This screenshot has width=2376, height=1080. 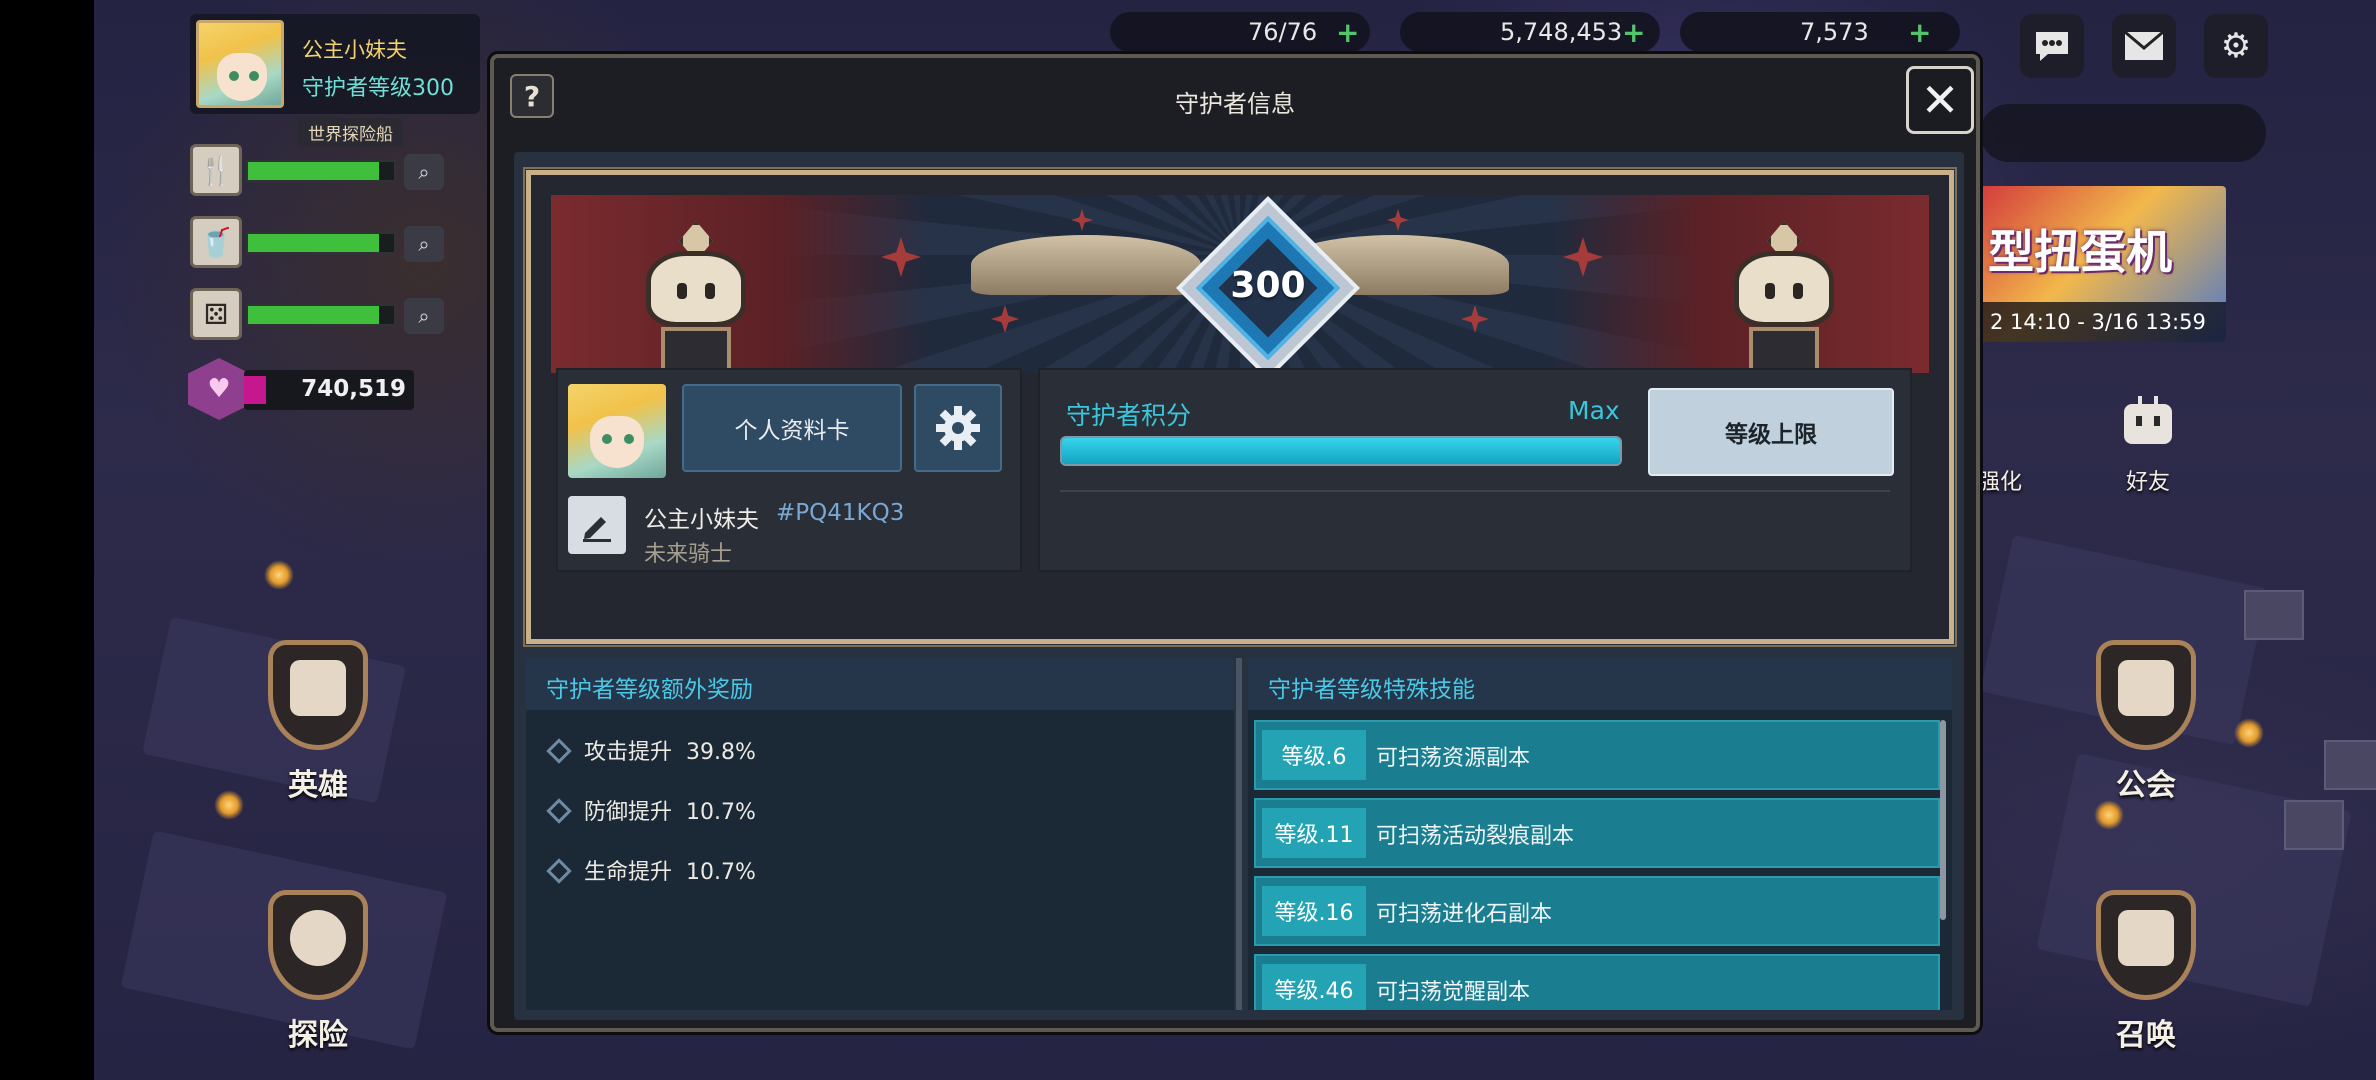 What do you see at coordinates (1771, 432) in the screenshot?
I see `level-cap-button: 等级上限` at bounding box center [1771, 432].